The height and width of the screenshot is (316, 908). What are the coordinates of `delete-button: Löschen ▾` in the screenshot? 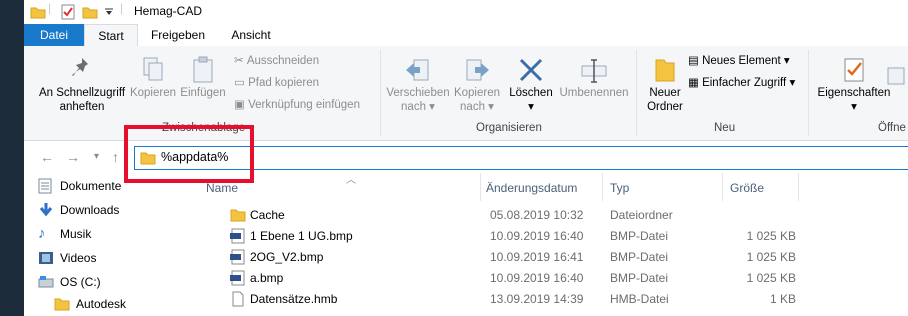 It's located at (531, 85).